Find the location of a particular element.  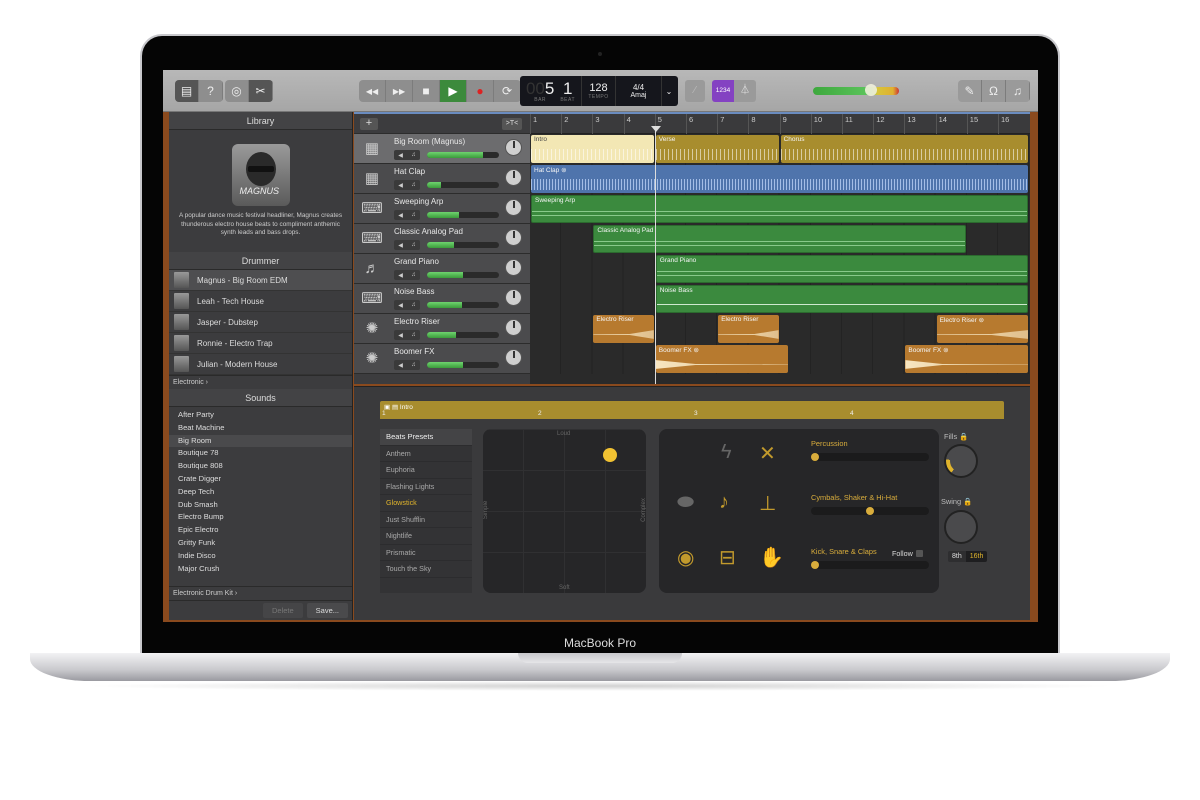

track-header: ⌨ Noise Bass ◀ ♫ is located at coordinates (442, 299).